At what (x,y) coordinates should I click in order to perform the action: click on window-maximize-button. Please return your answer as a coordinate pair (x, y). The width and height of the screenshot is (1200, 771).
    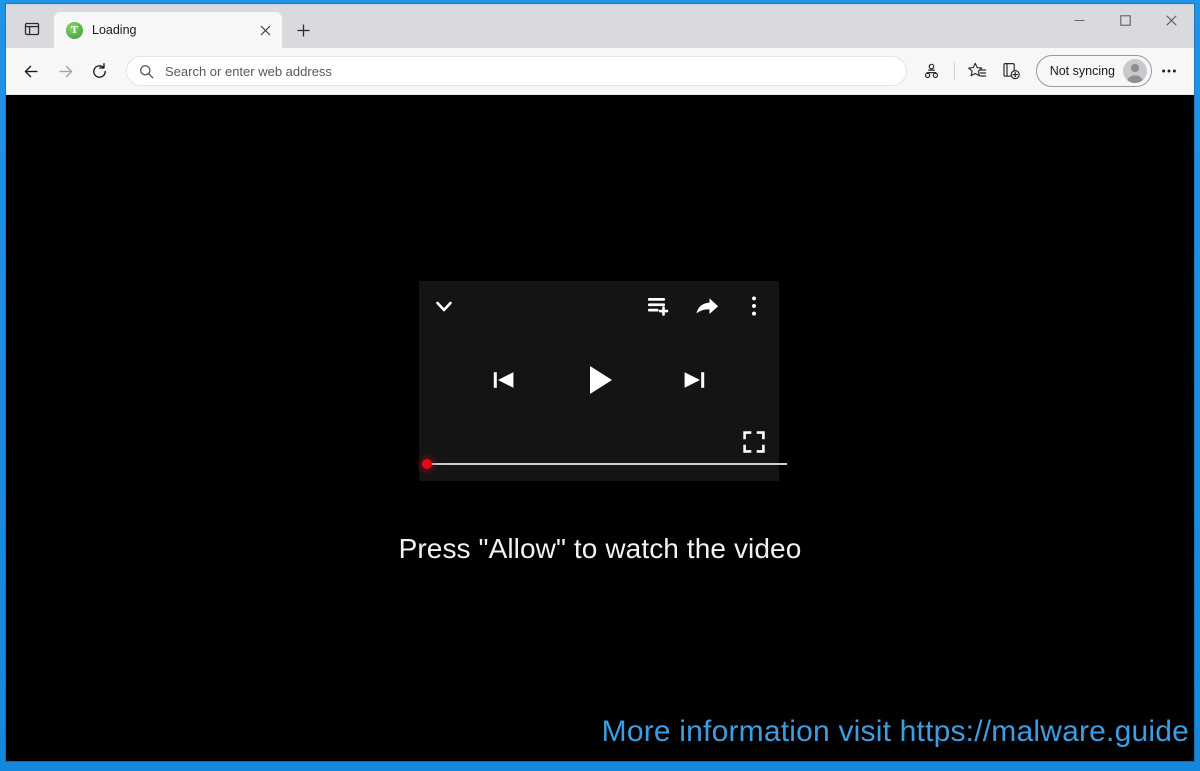
    Looking at the image, I should click on (1125, 20).